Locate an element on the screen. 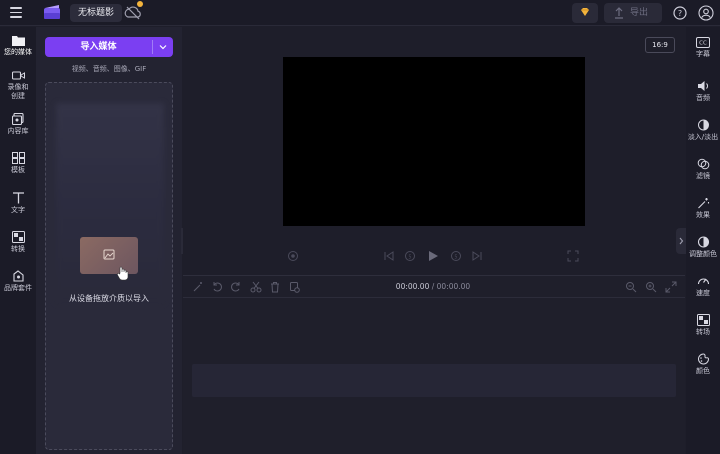 The image size is (720, 454). sidebar-label: 模板 is located at coordinates (18, 170).